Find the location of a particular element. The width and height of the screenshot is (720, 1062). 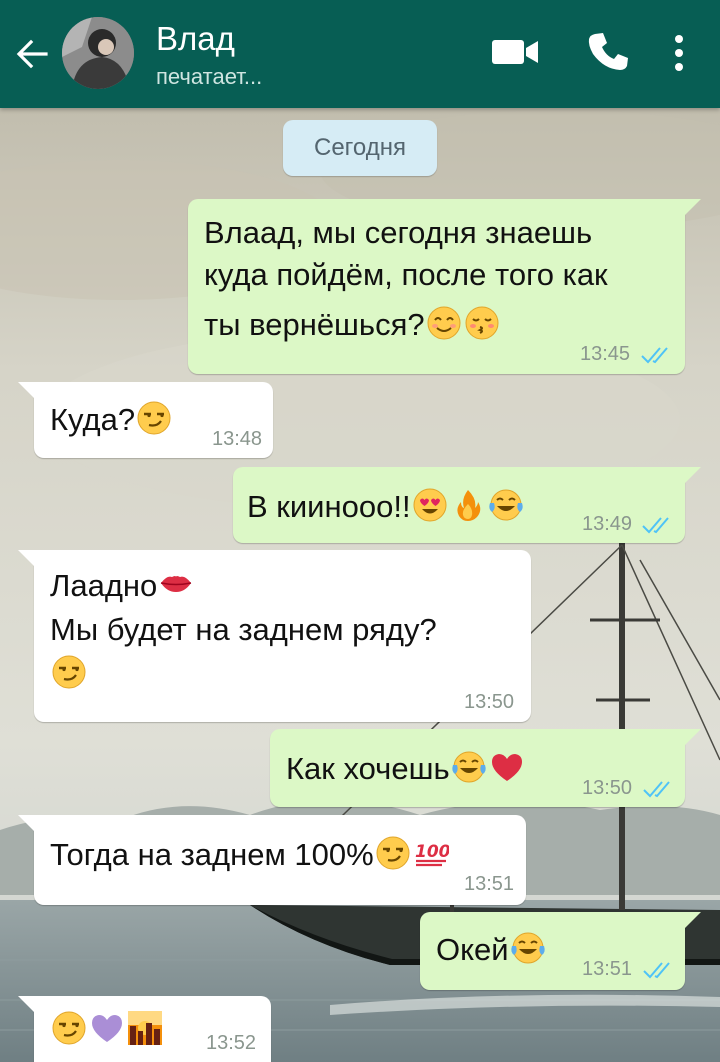

purple-heart-emoji is located at coordinates (107, 1028).